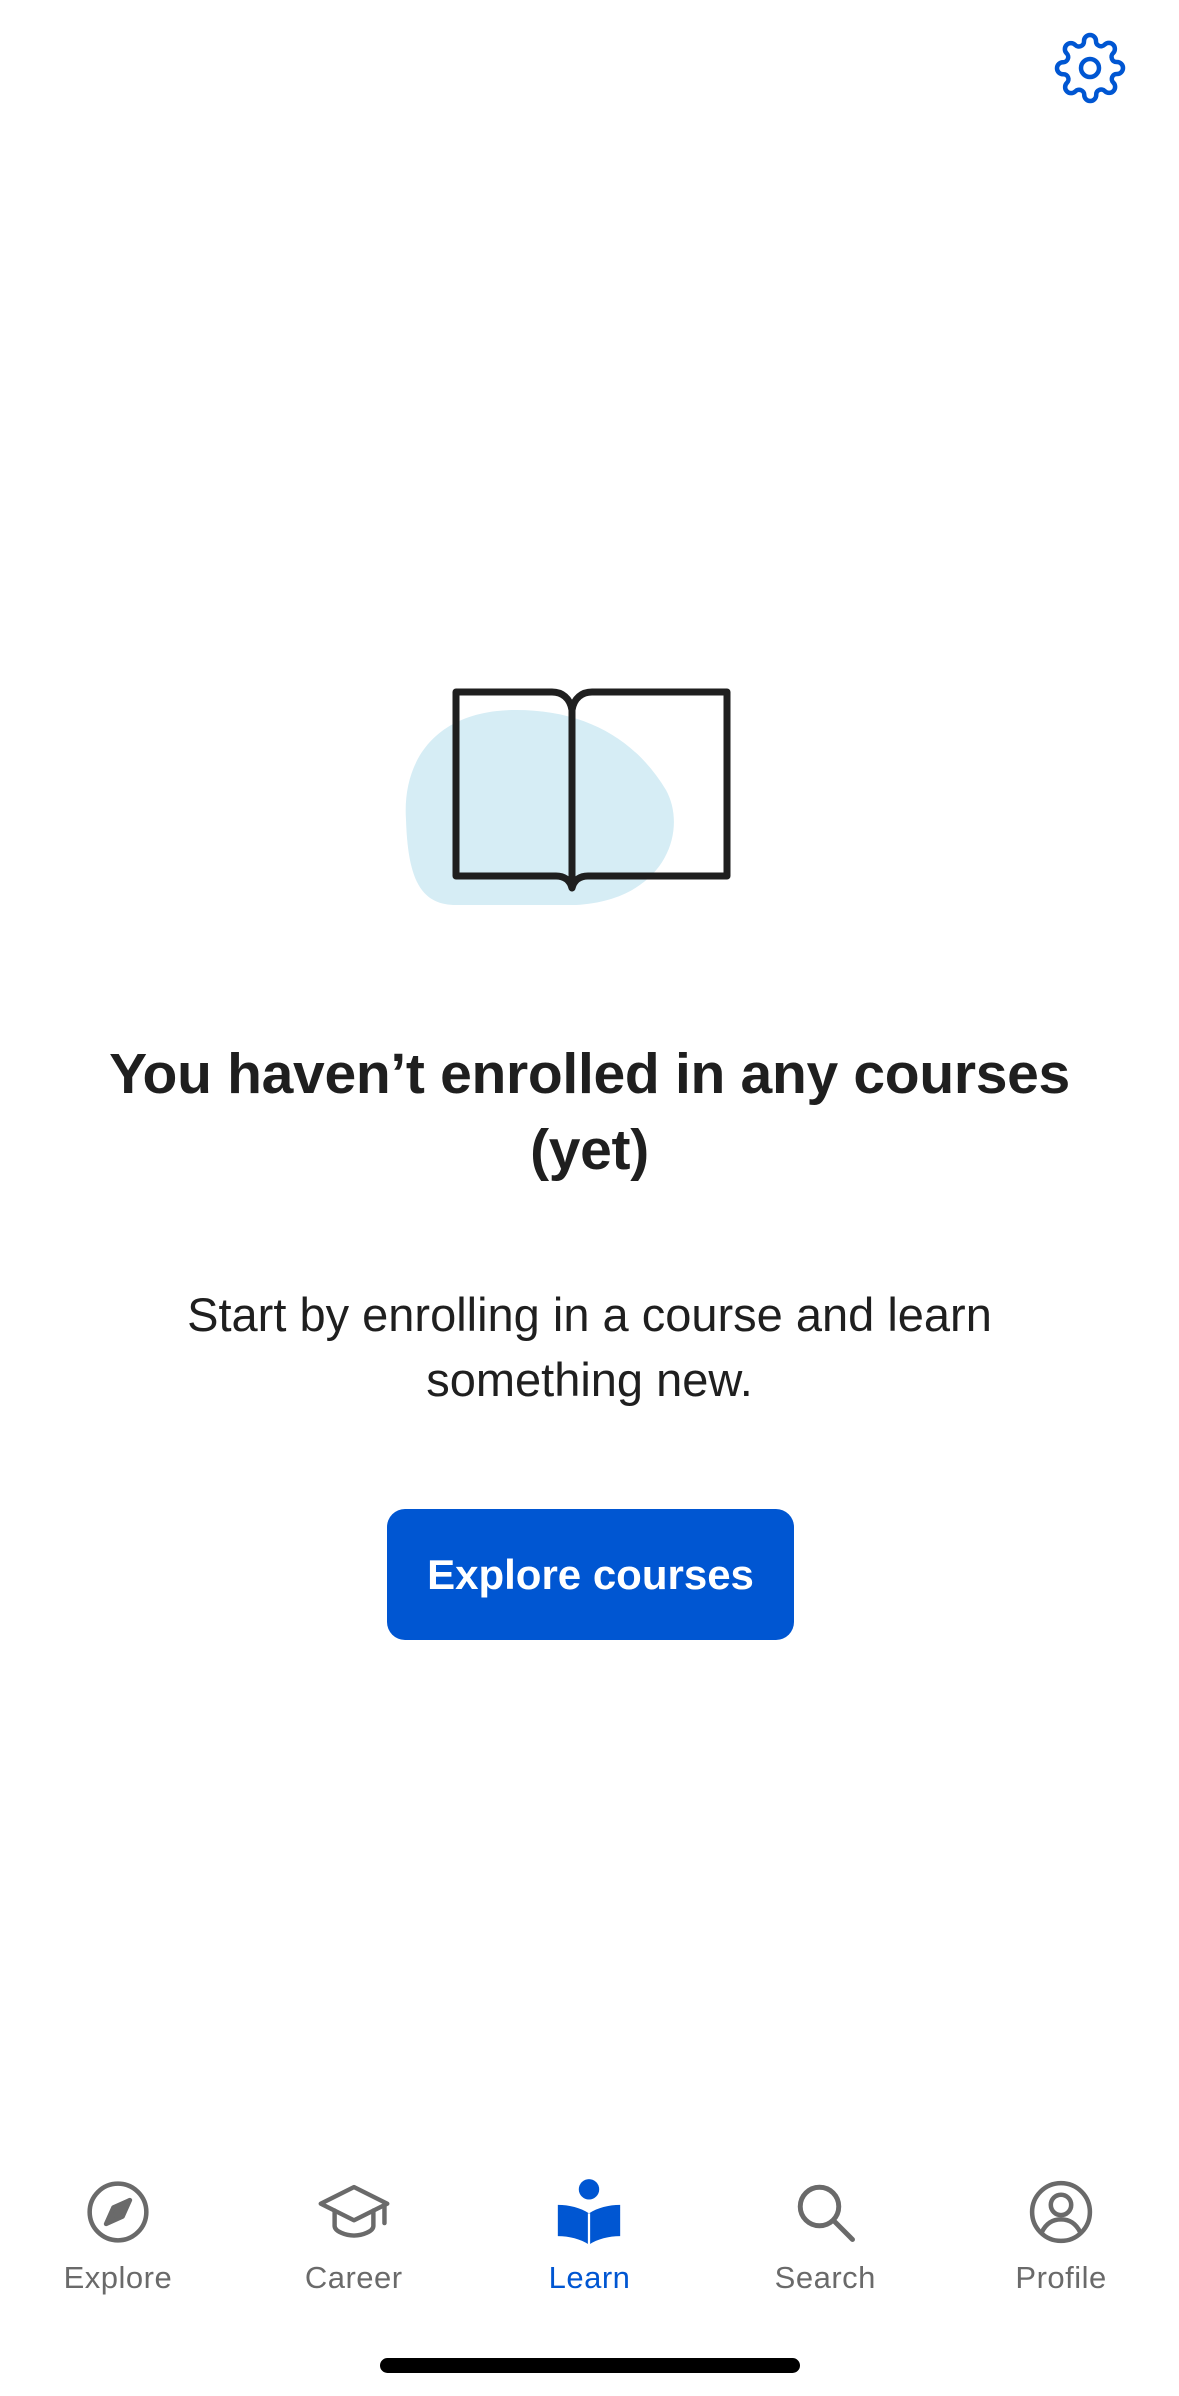  What do you see at coordinates (118, 2277) in the screenshot?
I see `tab-label-explore: Explore` at bounding box center [118, 2277].